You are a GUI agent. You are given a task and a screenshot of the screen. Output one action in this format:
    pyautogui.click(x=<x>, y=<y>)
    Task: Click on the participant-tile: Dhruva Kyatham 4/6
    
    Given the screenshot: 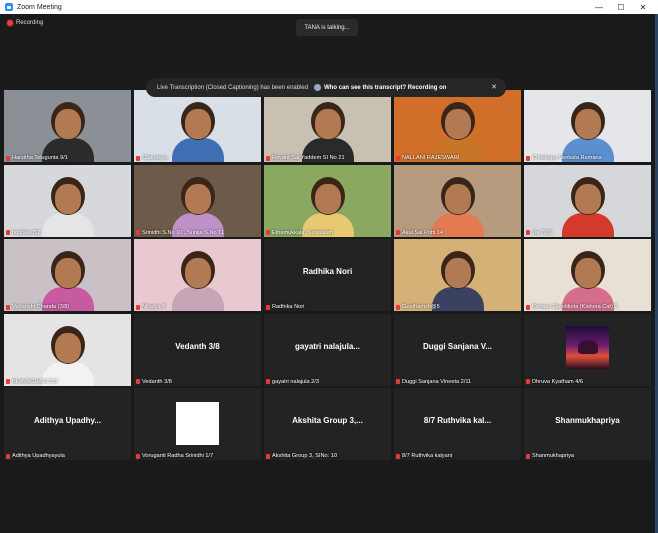 What is the action you would take?
    pyautogui.click(x=587, y=349)
    